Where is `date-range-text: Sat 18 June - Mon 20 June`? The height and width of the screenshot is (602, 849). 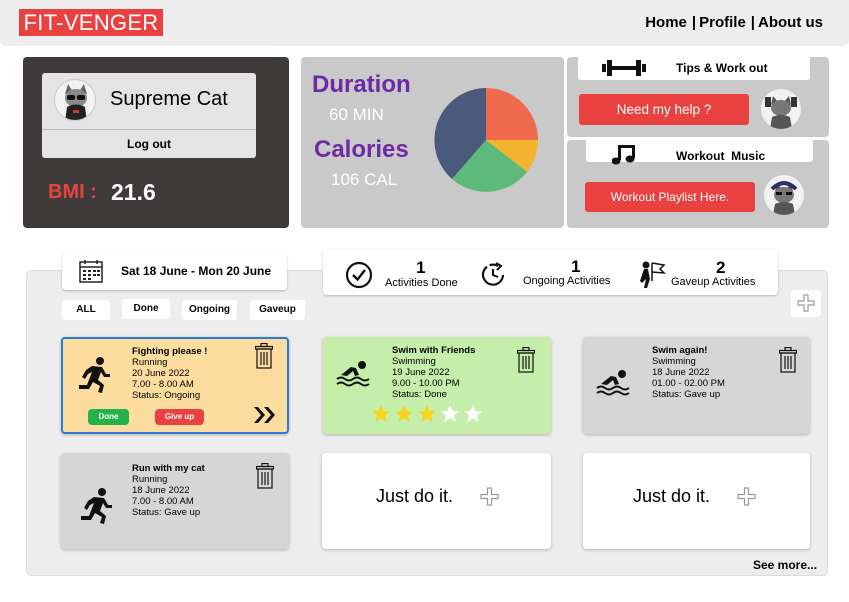
date-range-text: Sat 18 June - Mon 20 June is located at coordinates (196, 271).